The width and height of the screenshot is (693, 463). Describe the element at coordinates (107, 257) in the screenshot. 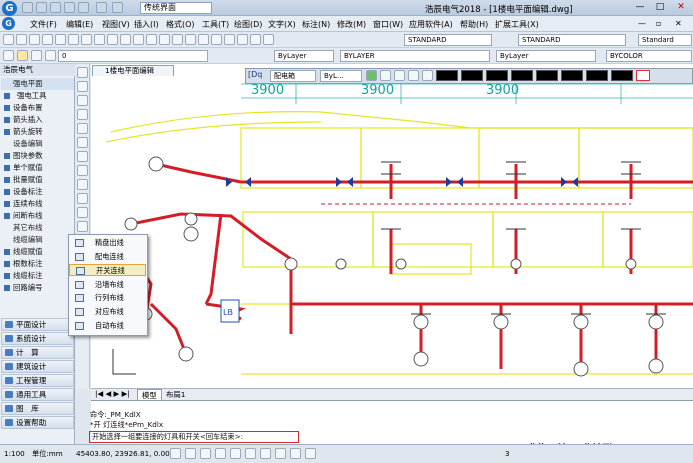

I see `ctx-item-2: 配电连线` at that location.